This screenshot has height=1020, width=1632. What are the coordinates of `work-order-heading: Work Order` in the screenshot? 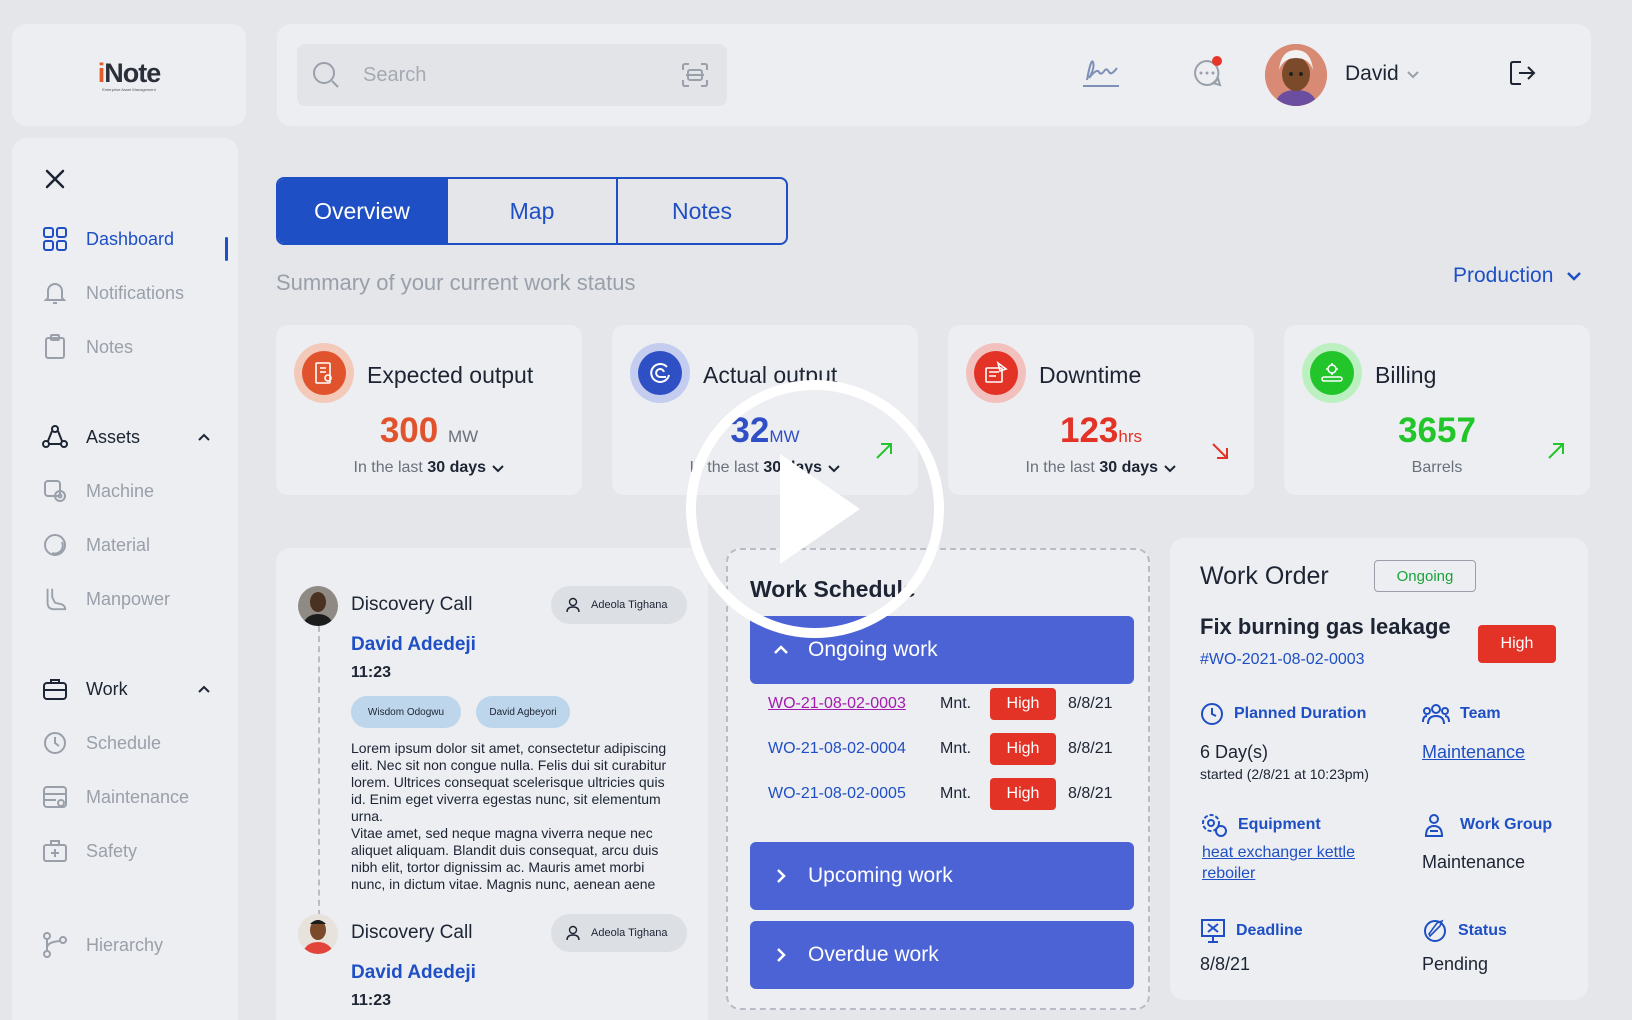 It's located at (1264, 576).